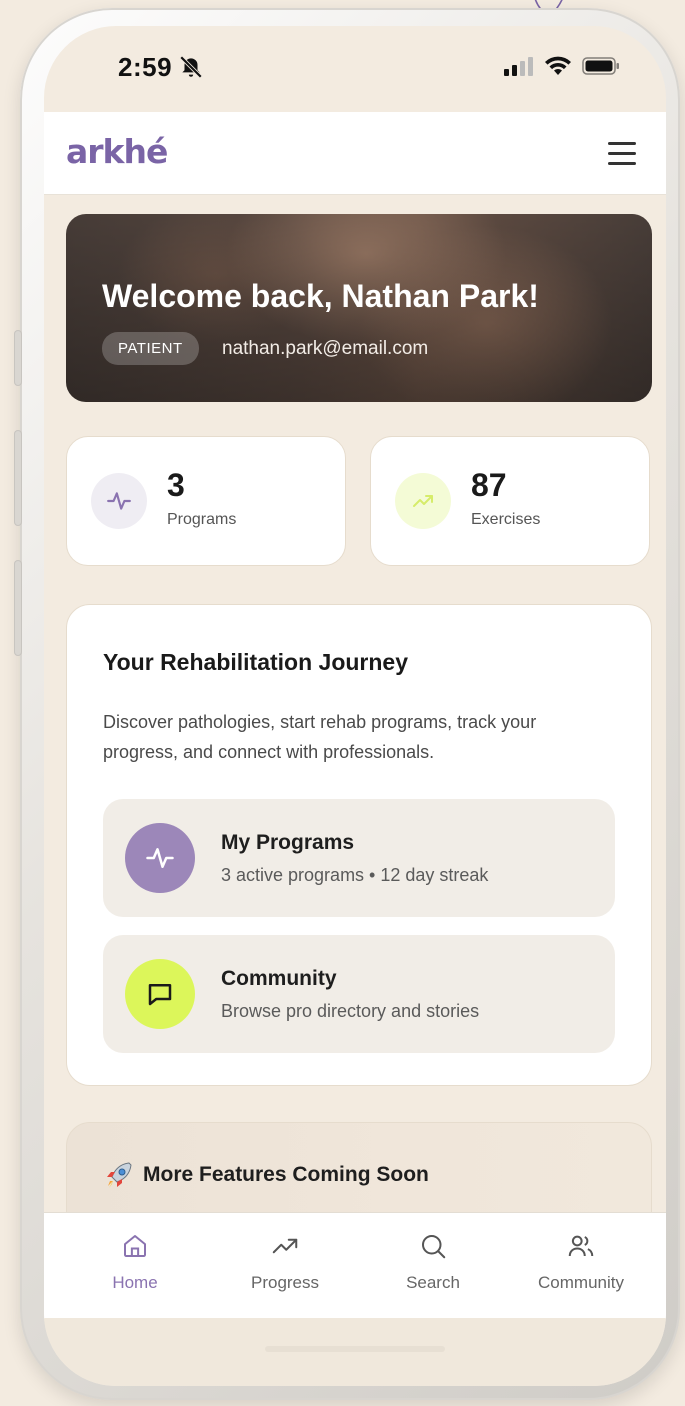 This screenshot has width=685, height=1406. I want to click on status-time: 2:59, so click(145, 67).